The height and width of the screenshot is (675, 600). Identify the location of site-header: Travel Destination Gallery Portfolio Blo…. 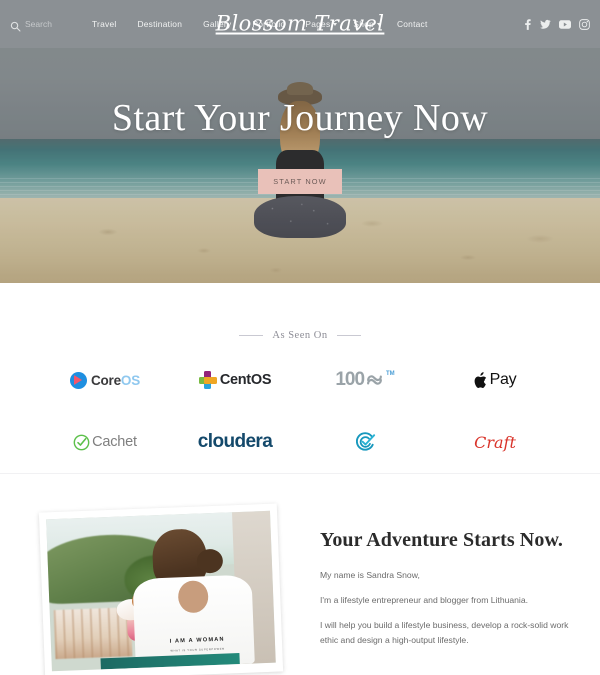
(300, 24).